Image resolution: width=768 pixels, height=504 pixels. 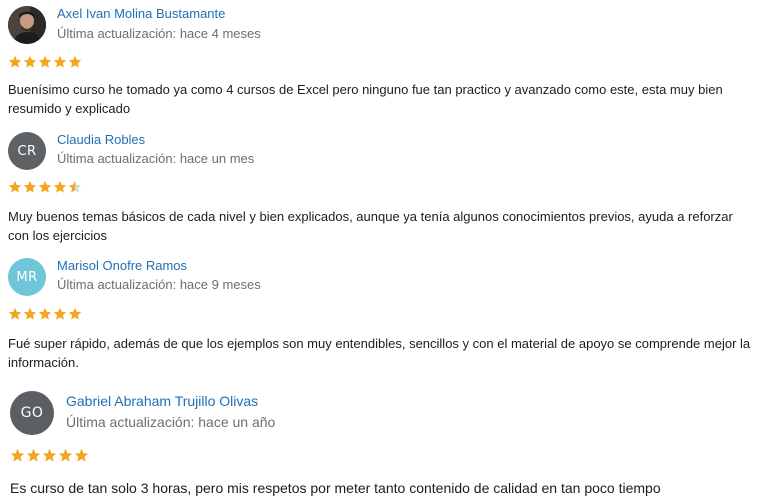 I want to click on person-photo-icon, so click(x=27, y=25).